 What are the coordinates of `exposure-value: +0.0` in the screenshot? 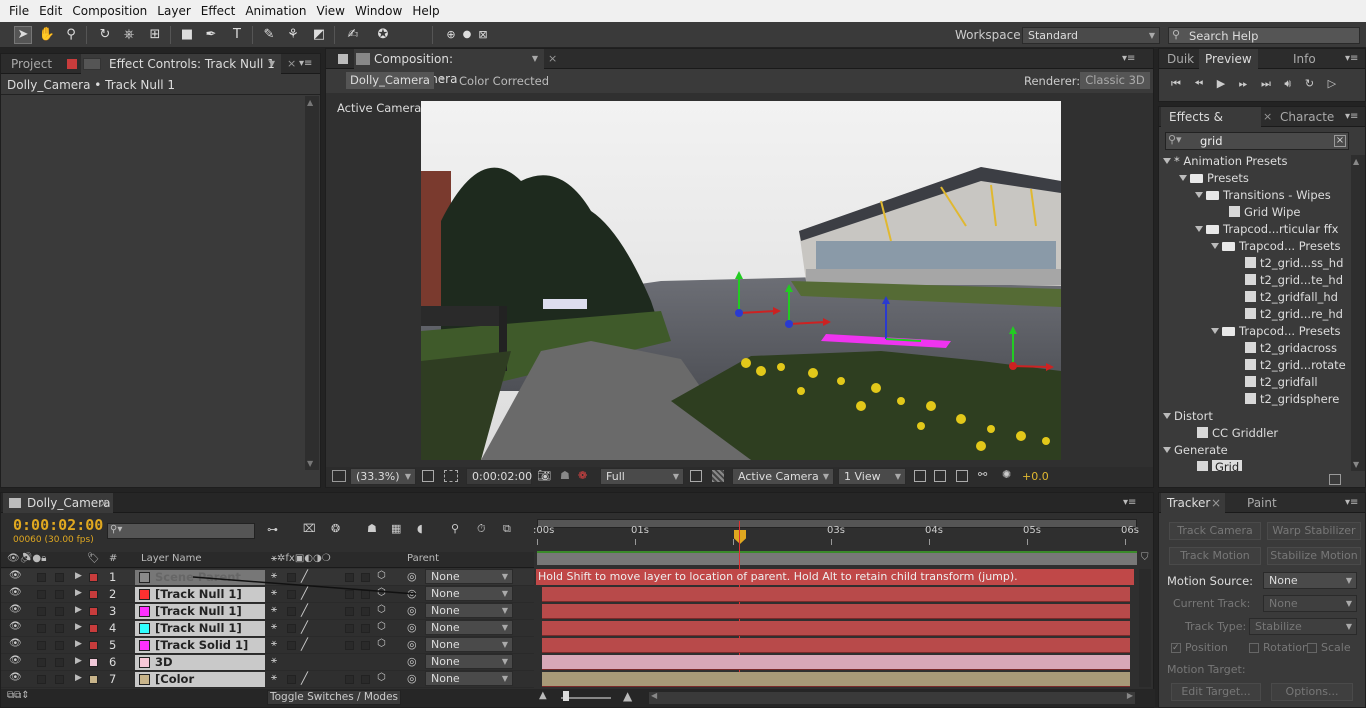 It's located at (1035, 476).